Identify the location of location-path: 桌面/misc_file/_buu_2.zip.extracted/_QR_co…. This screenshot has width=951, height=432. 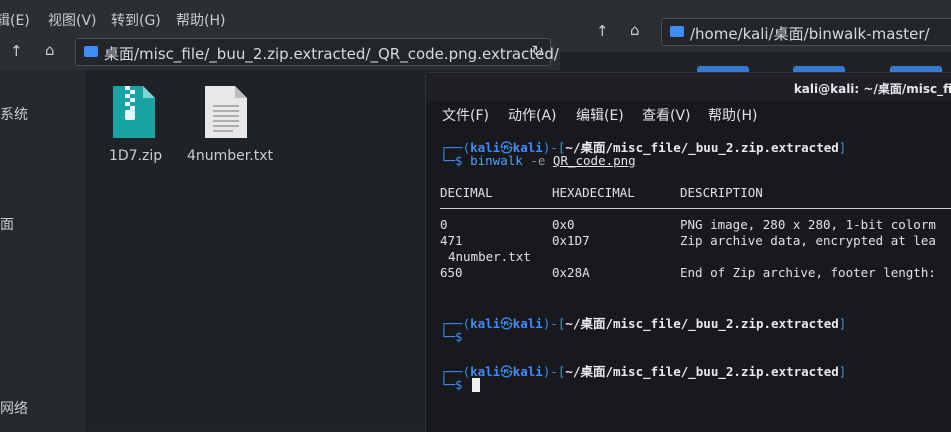
(331, 54).